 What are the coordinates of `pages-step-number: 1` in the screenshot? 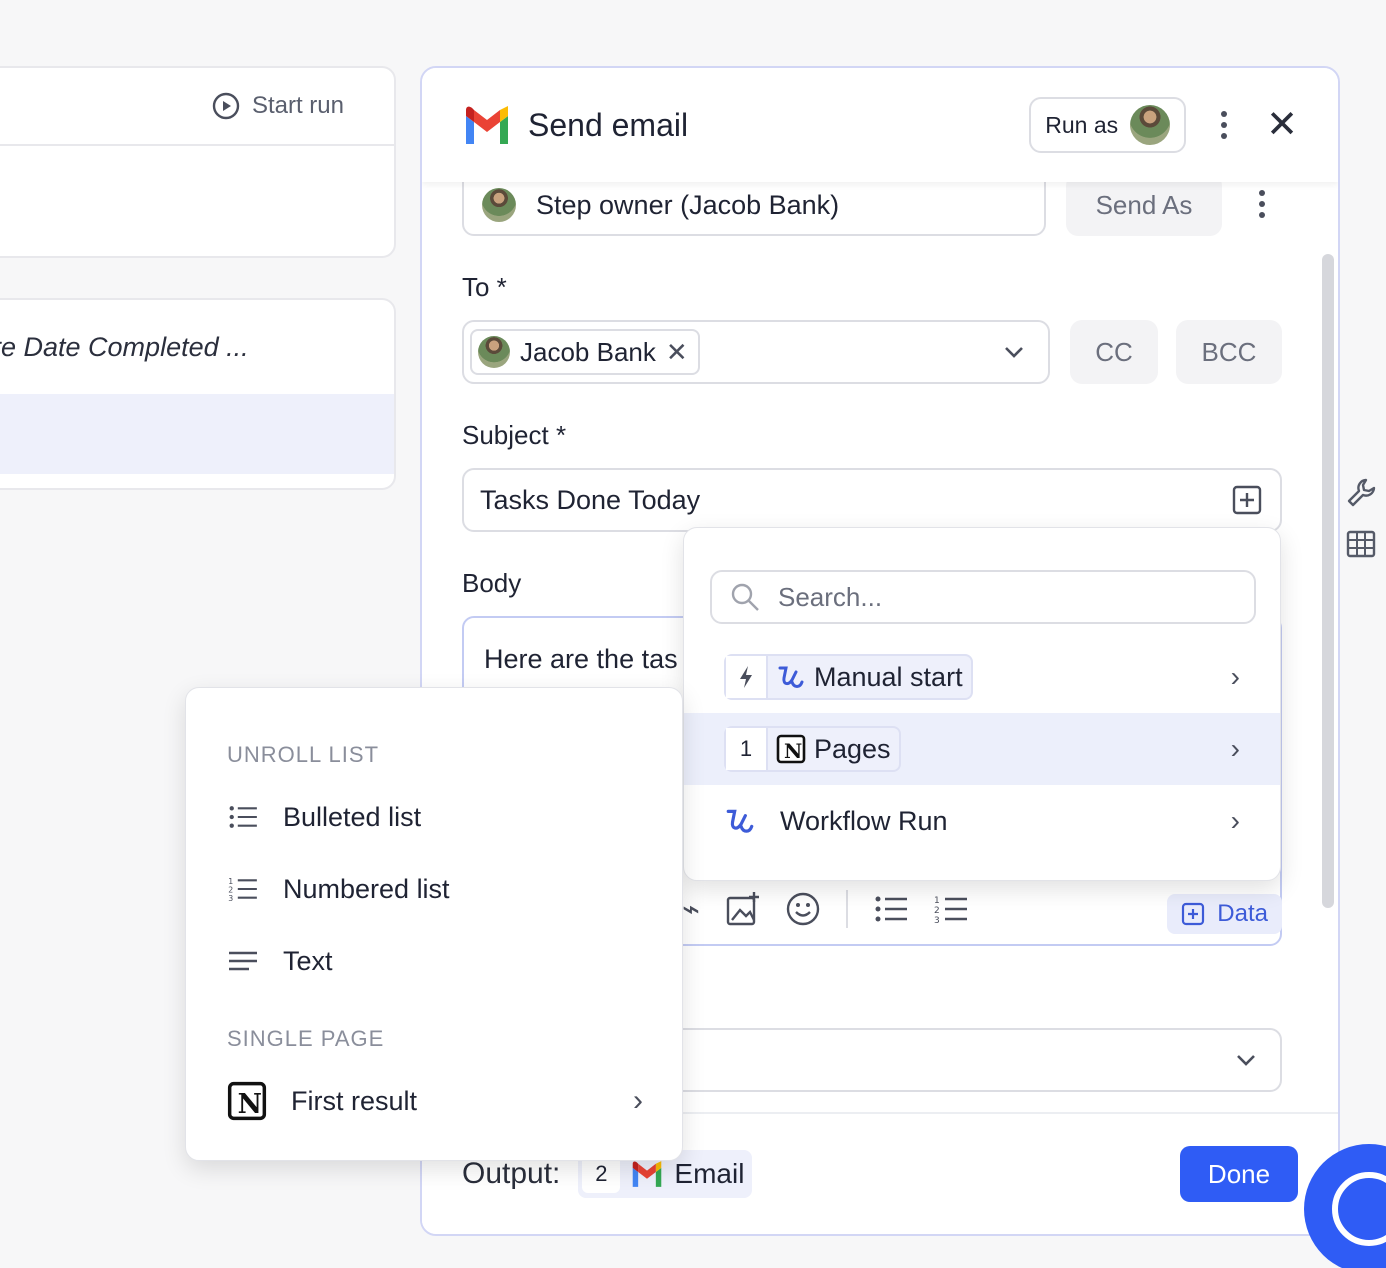 It's located at (747, 749).